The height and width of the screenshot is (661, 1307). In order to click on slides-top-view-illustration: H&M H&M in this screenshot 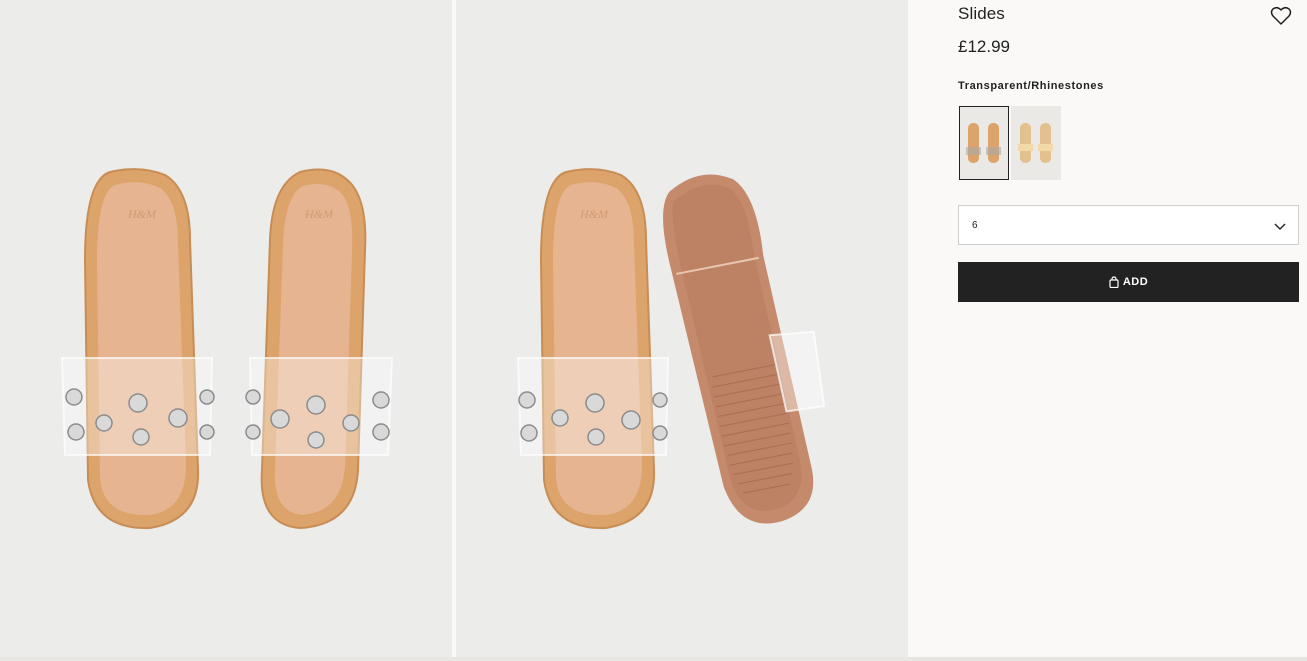, I will do `click(227, 349)`.